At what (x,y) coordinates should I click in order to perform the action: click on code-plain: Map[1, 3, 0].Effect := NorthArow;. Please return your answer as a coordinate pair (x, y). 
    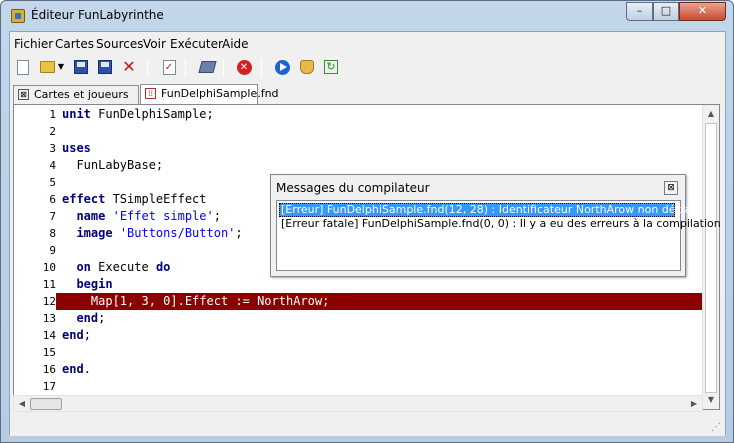
    Looking at the image, I should click on (196, 301).